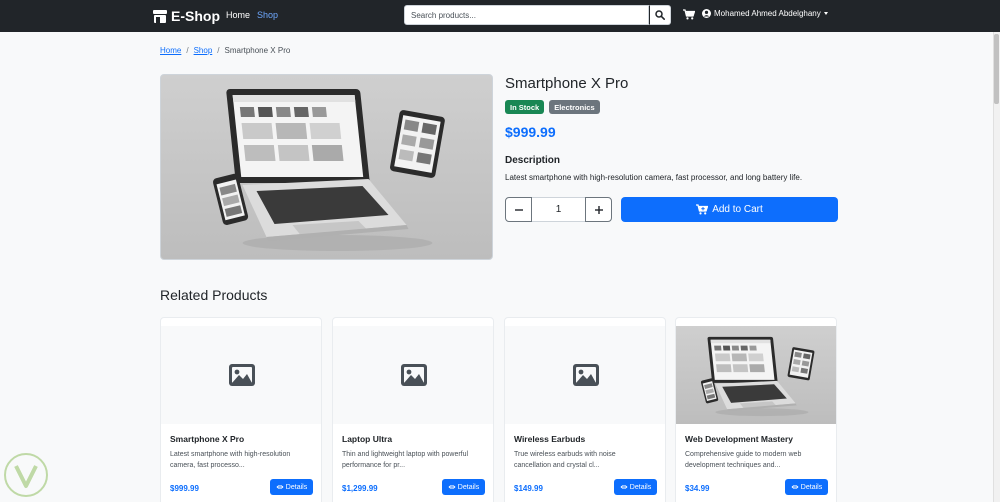 Image resolution: width=1000 pixels, height=502 pixels. What do you see at coordinates (550, 439) in the screenshot?
I see `card-title: Wireless Earbuds` at bounding box center [550, 439].